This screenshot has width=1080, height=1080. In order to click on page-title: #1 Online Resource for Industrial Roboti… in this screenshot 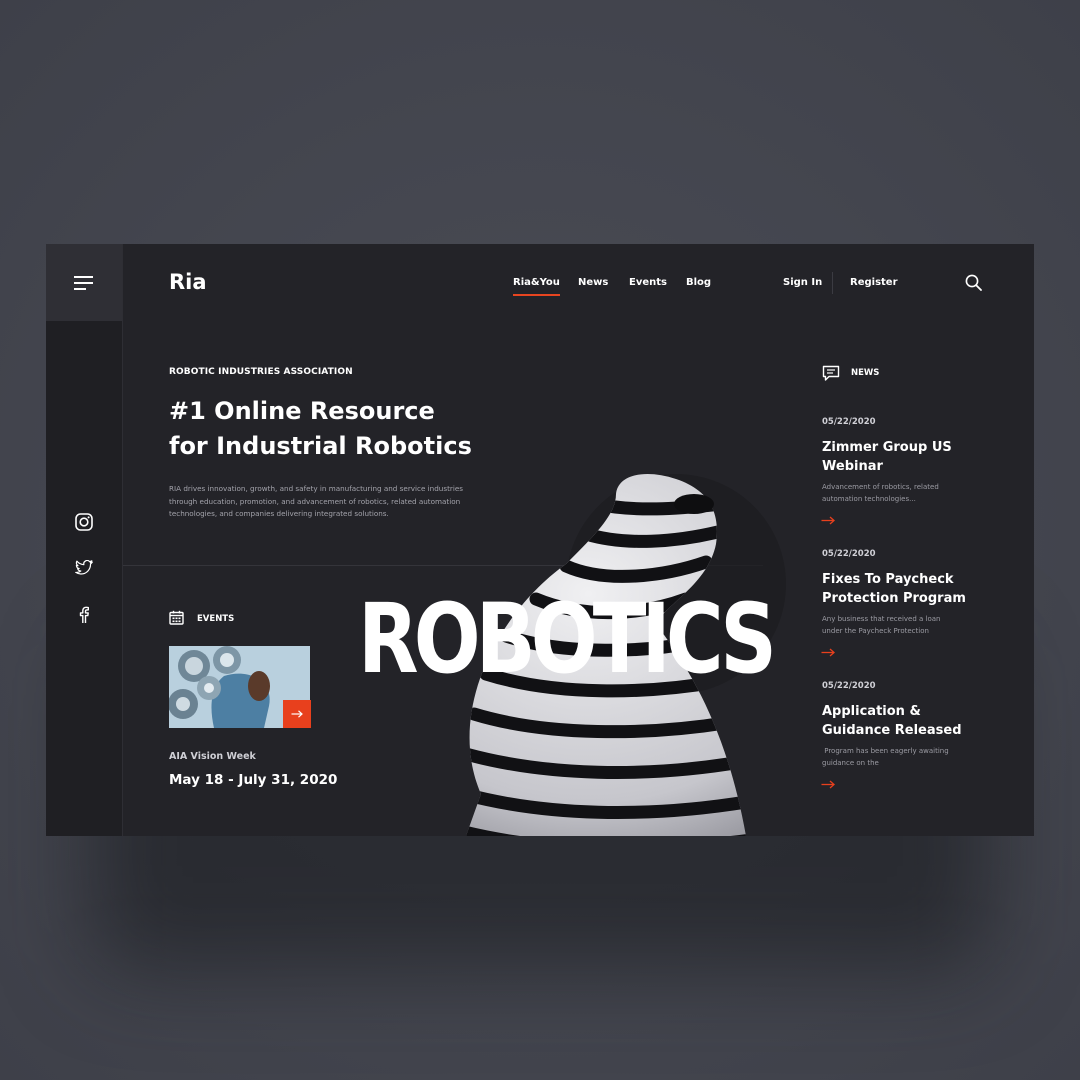, I will do `click(339, 429)`.